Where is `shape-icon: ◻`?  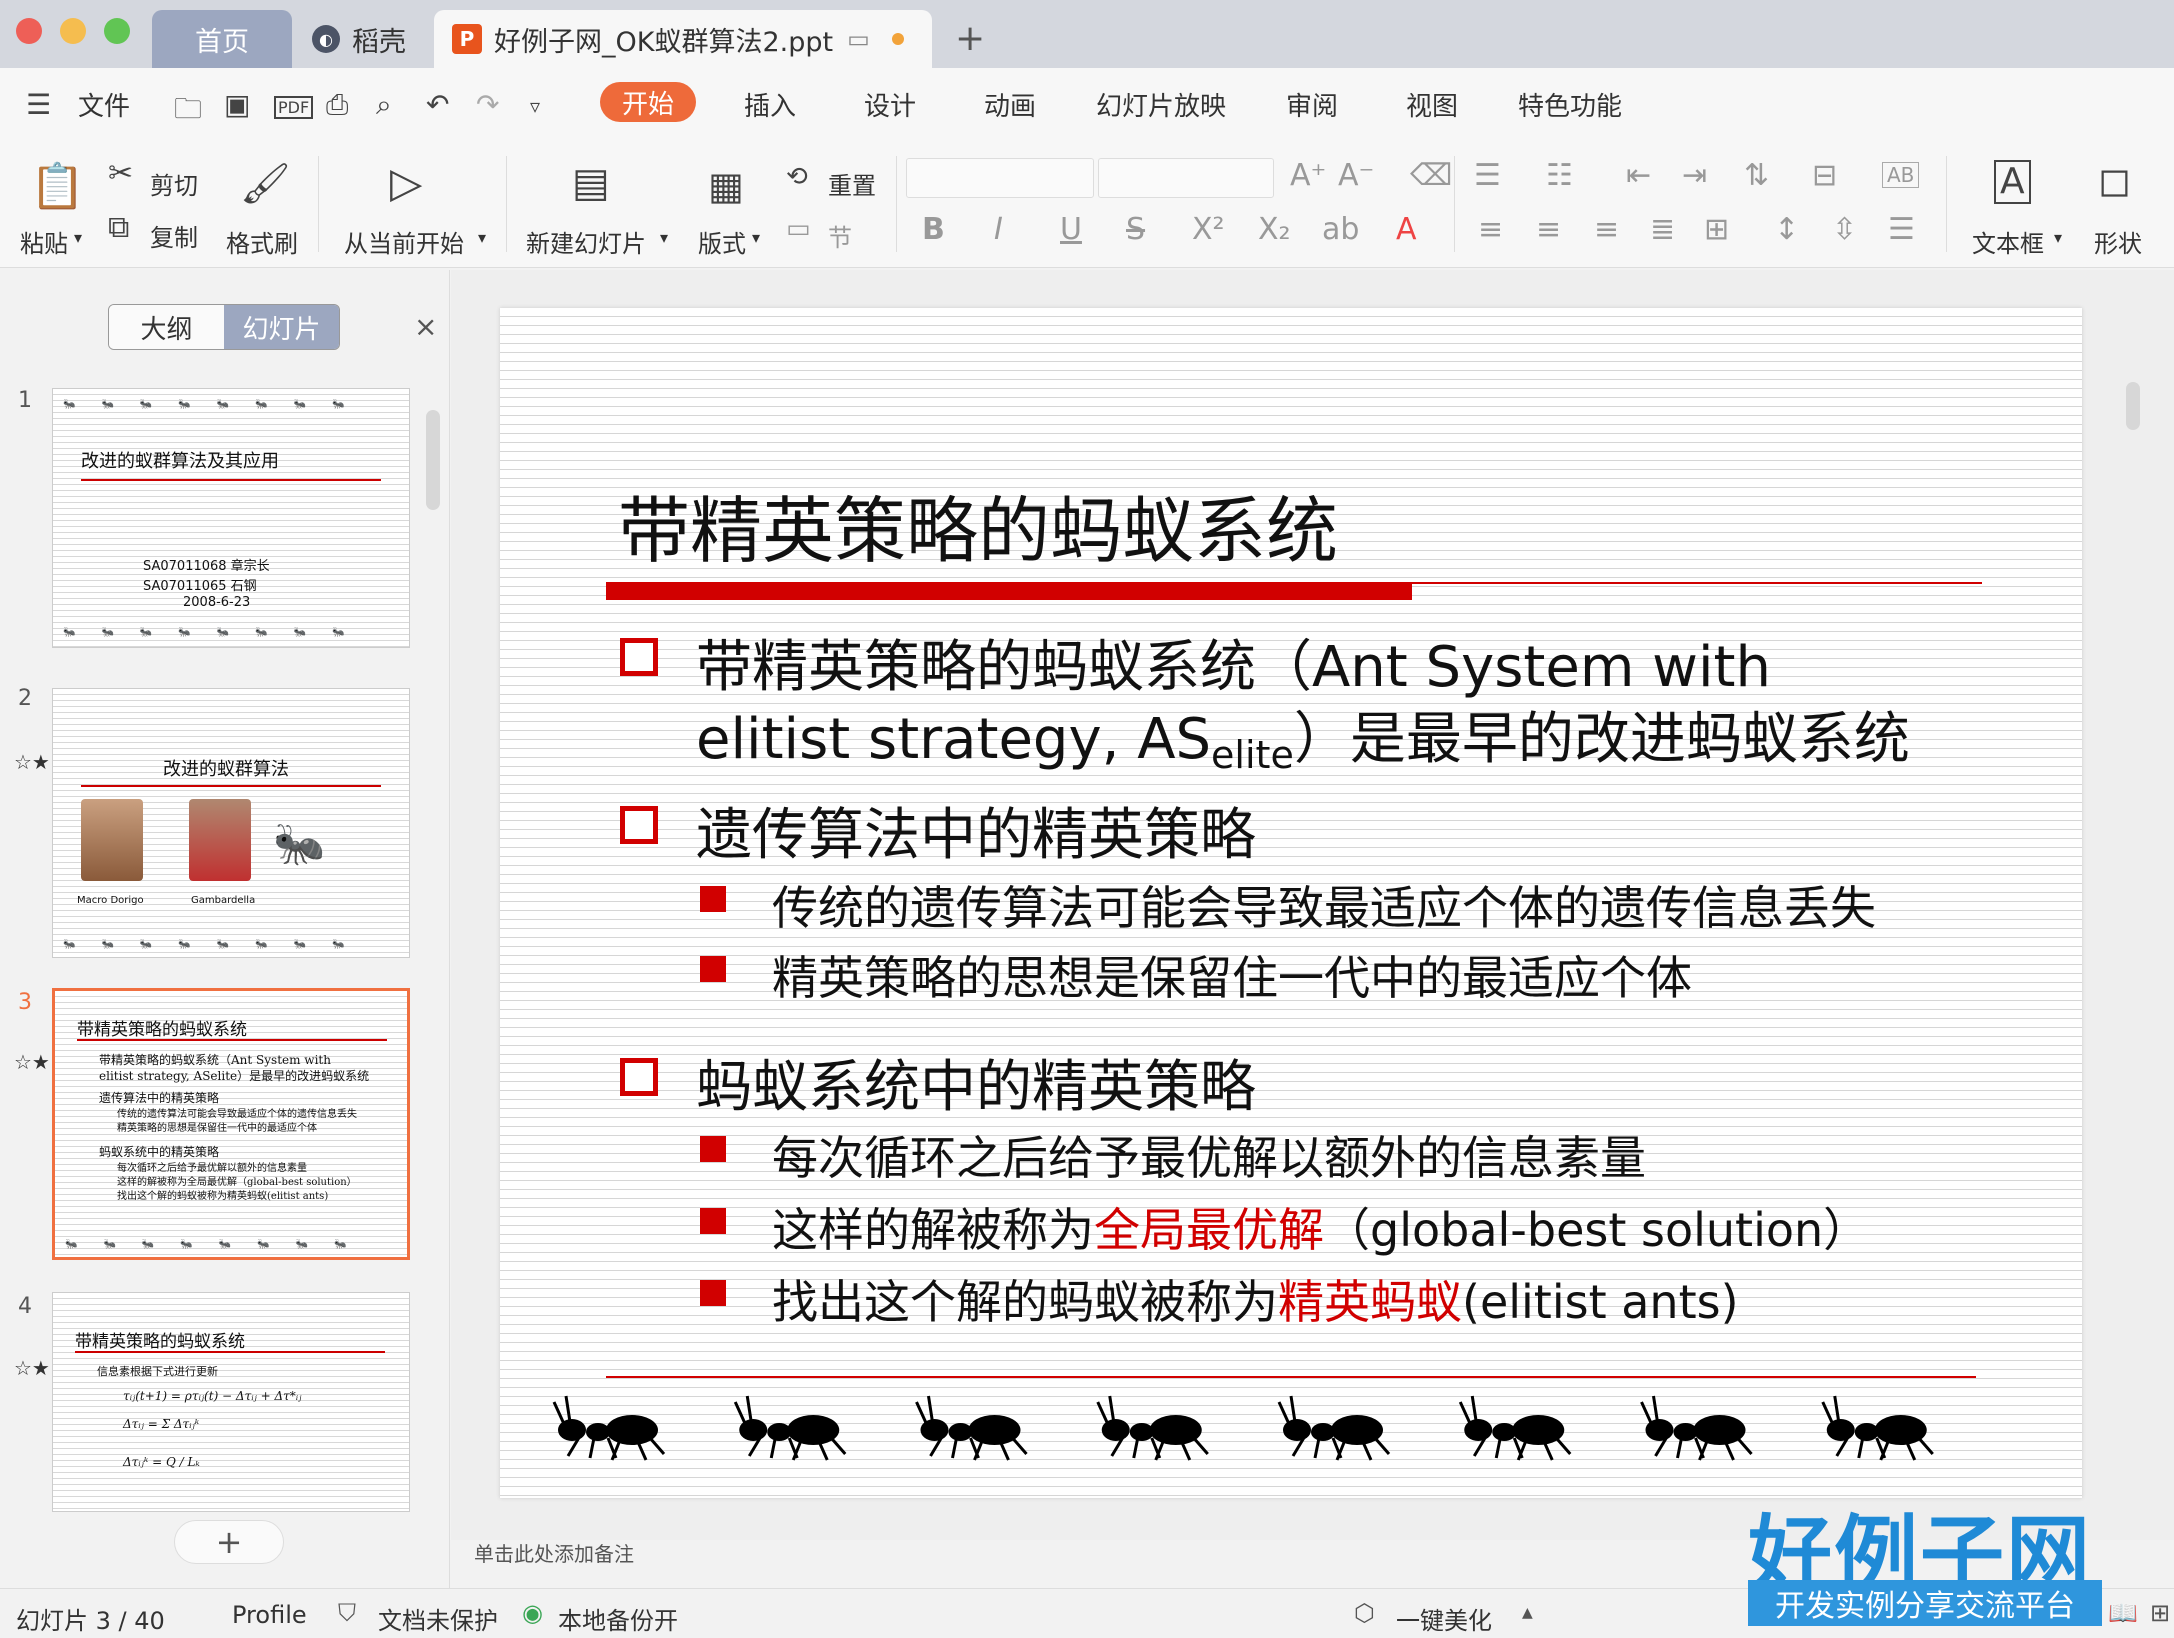
shape-icon: ◻ is located at coordinates (2114, 181).